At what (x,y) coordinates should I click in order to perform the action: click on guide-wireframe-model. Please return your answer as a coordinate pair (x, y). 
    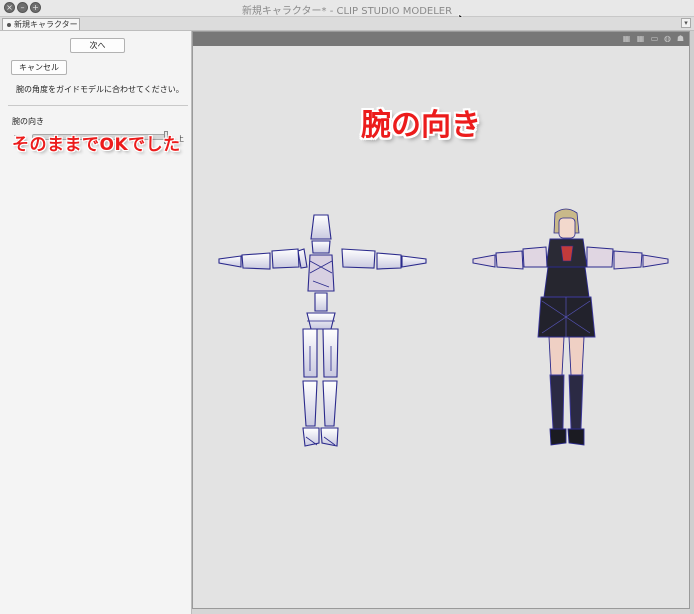
    Looking at the image, I should click on (322, 330).